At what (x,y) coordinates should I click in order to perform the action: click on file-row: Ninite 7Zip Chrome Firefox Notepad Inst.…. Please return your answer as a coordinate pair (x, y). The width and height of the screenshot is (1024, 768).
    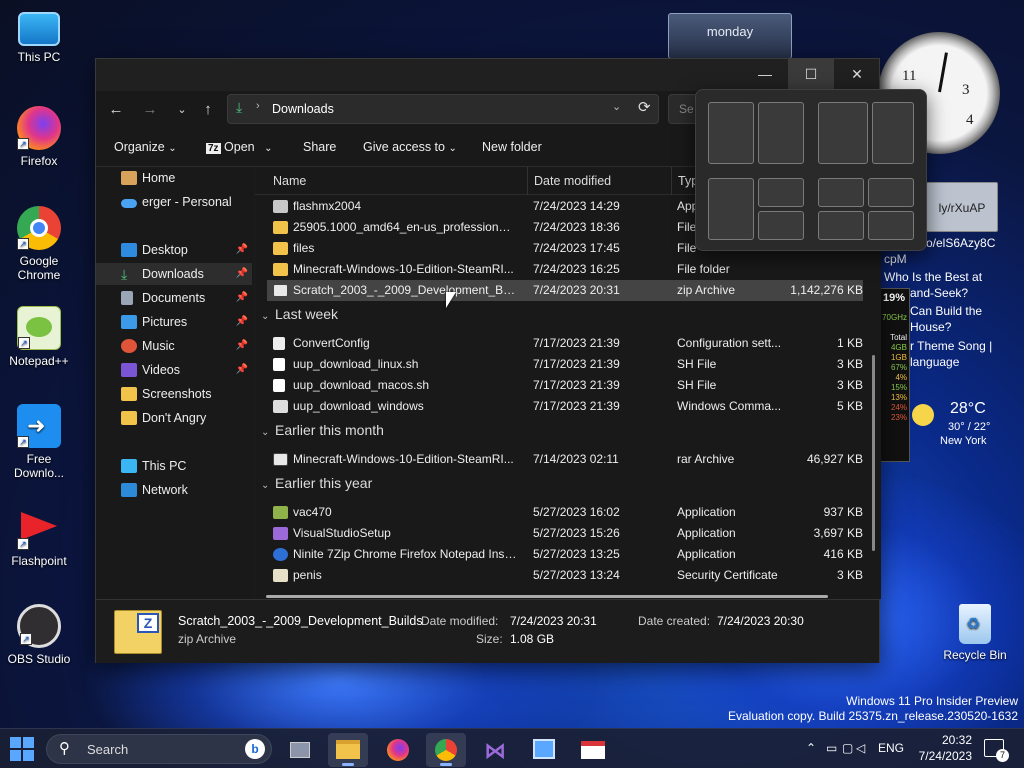
    Looking at the image, I should click on (565, 554).